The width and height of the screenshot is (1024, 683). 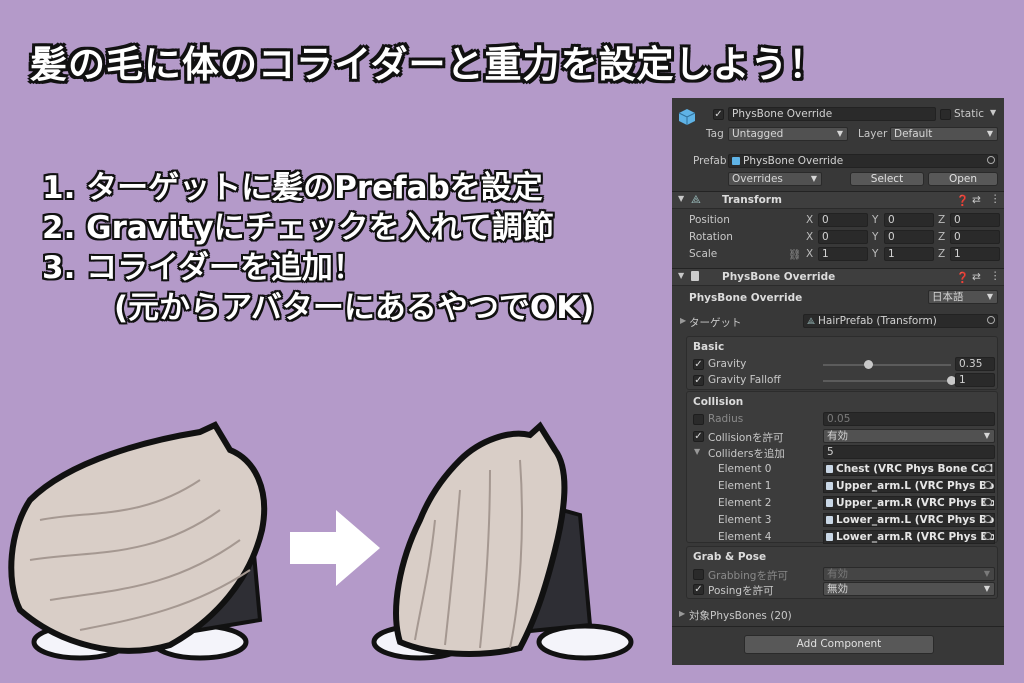 I want to click on colliders-count-field: 5, so click(x=909, y=452).